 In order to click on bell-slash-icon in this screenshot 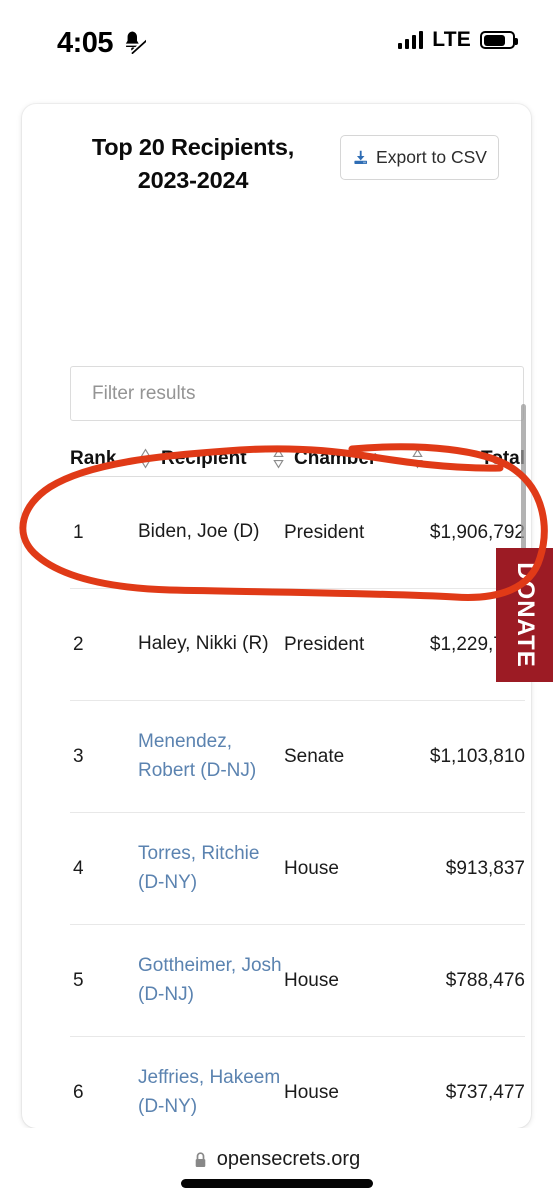, I will do `click(134, 41)`.